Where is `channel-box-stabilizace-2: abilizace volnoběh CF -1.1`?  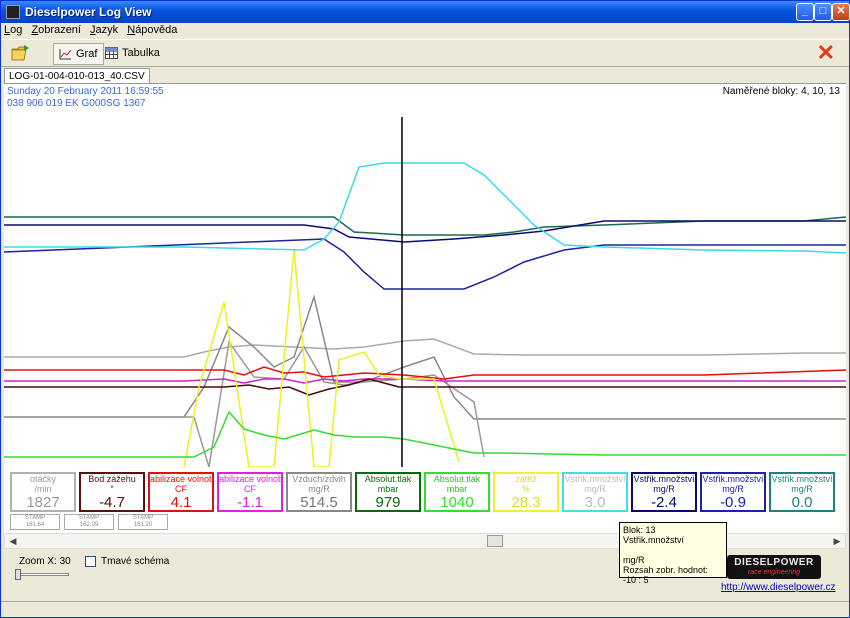 channel-box-stabilizace-2: abilizace volnoběh CF -1.1 is located at coordinates (250, 492).